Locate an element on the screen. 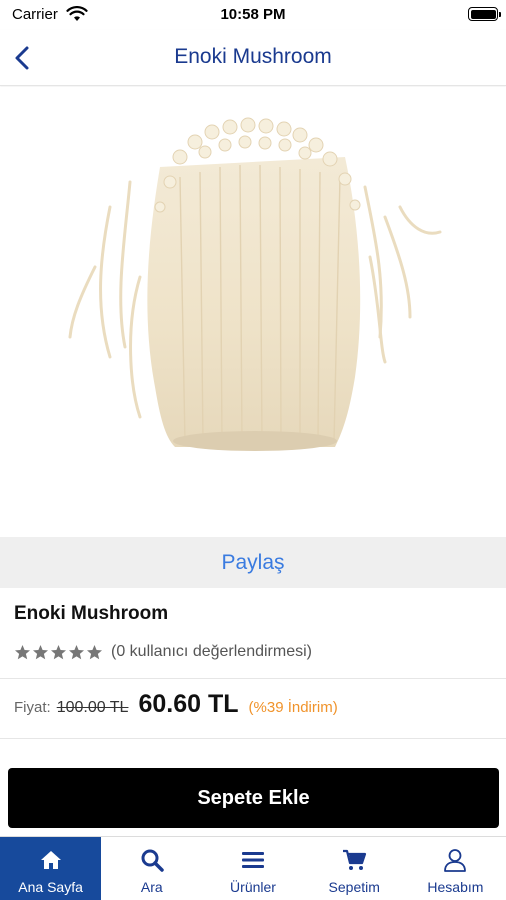 This screenshot has width=506, height=900. search-icon is located at coordinates (152, 860).